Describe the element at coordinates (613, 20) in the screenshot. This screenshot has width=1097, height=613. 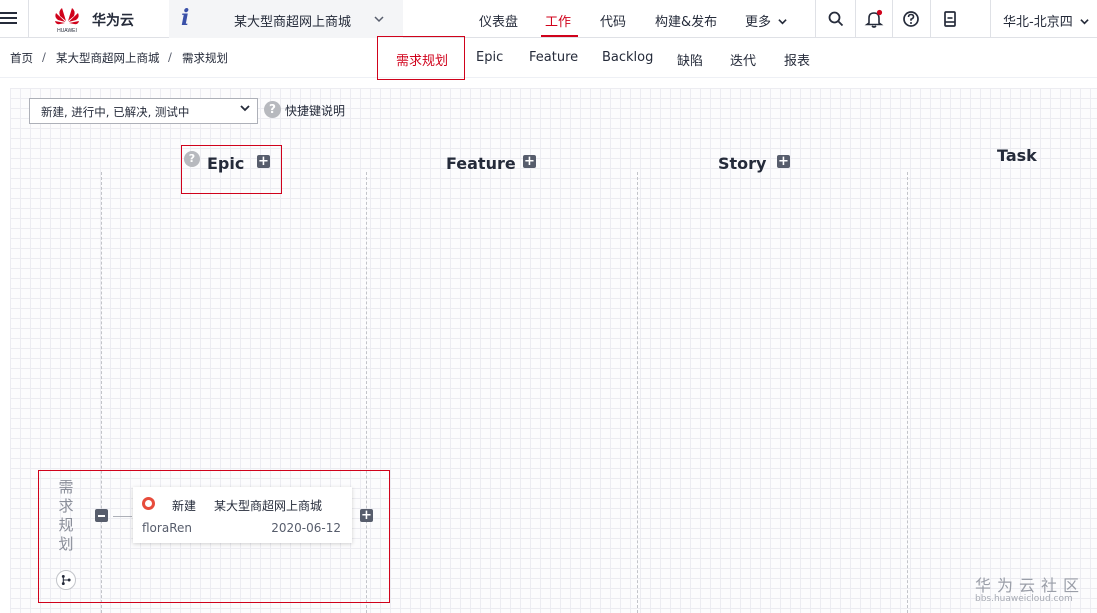
I see `nav-code: 代码` at that location.